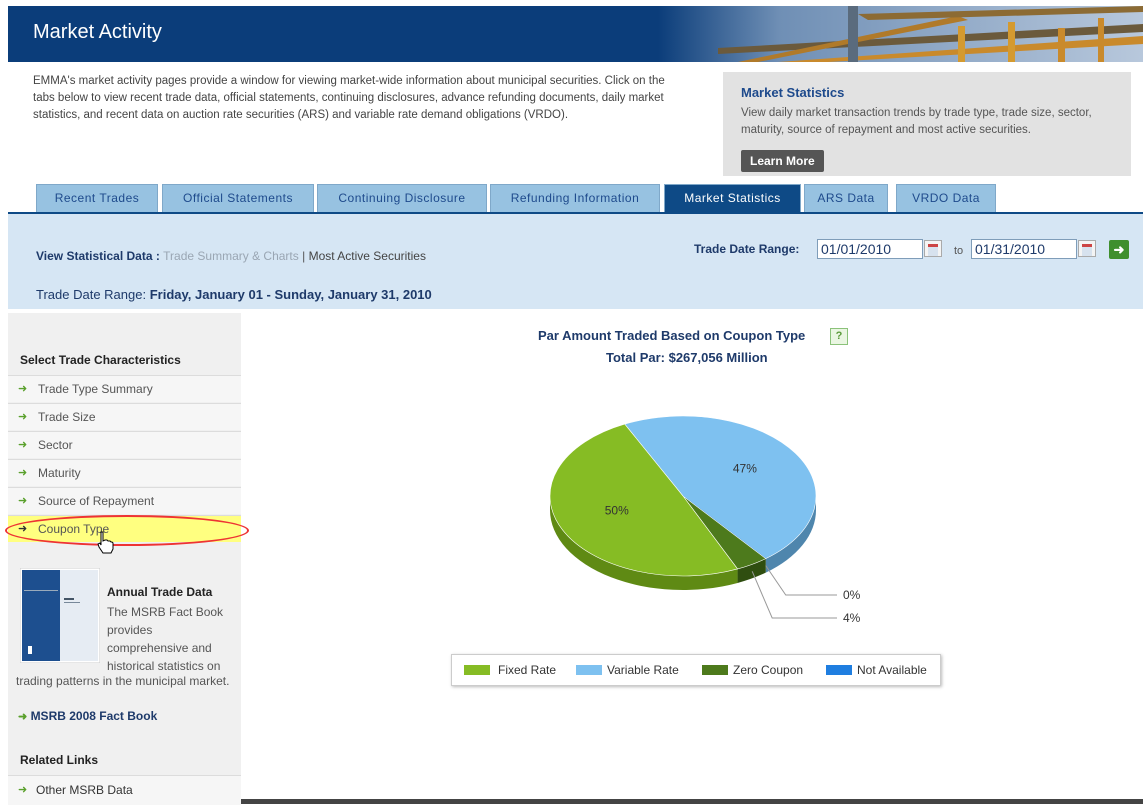  What do you see at coordinates (91, 294) in the screenshot?
I see `selected-range-label: Trade Date Range:` at bounding box center [91, 294].